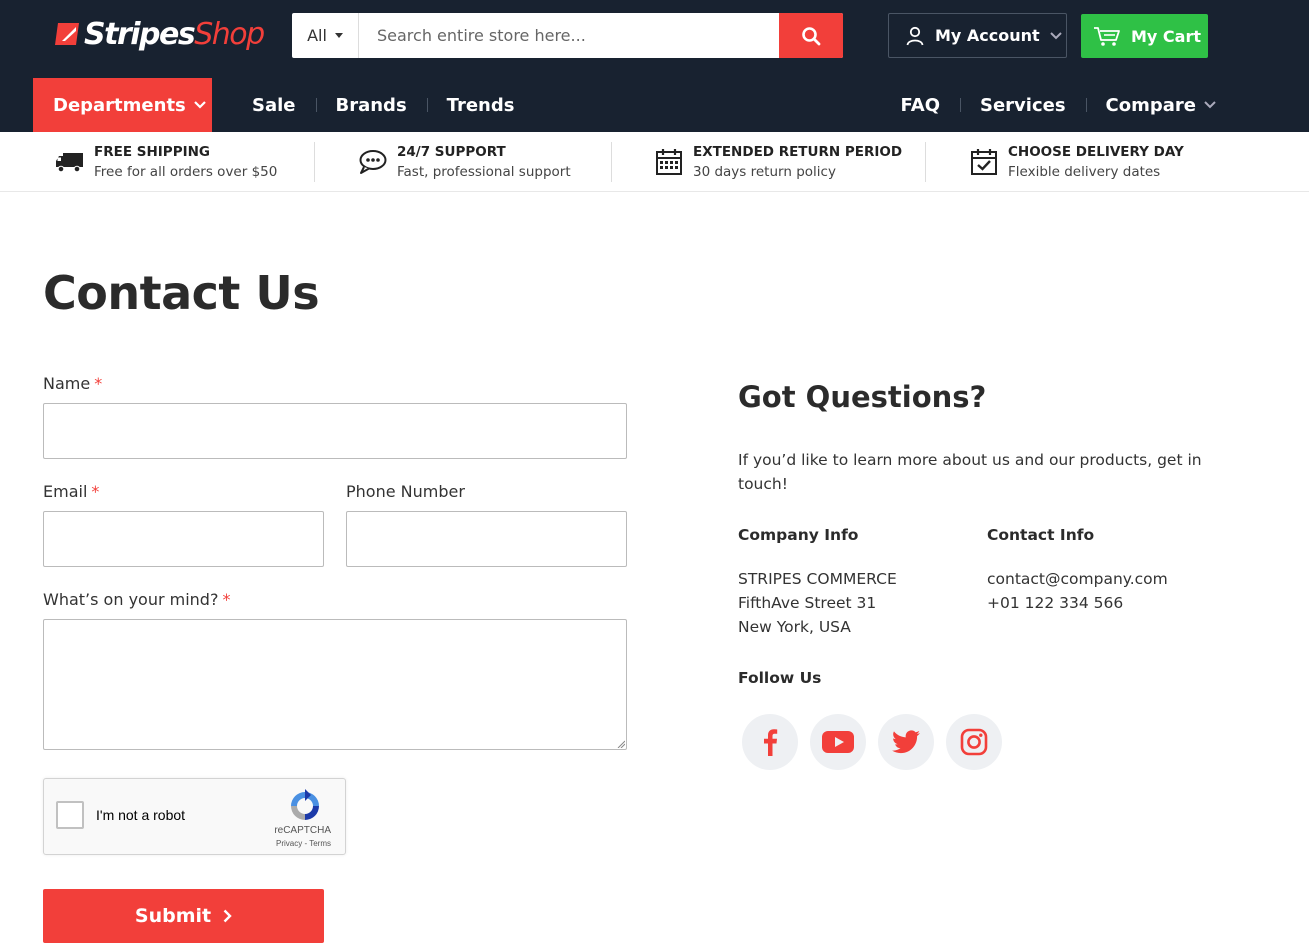 The height and width of the screenshot is (952, 1309). I want to click on feature-title: EXTENDED RETURN PERIOD, so click(798, 151).